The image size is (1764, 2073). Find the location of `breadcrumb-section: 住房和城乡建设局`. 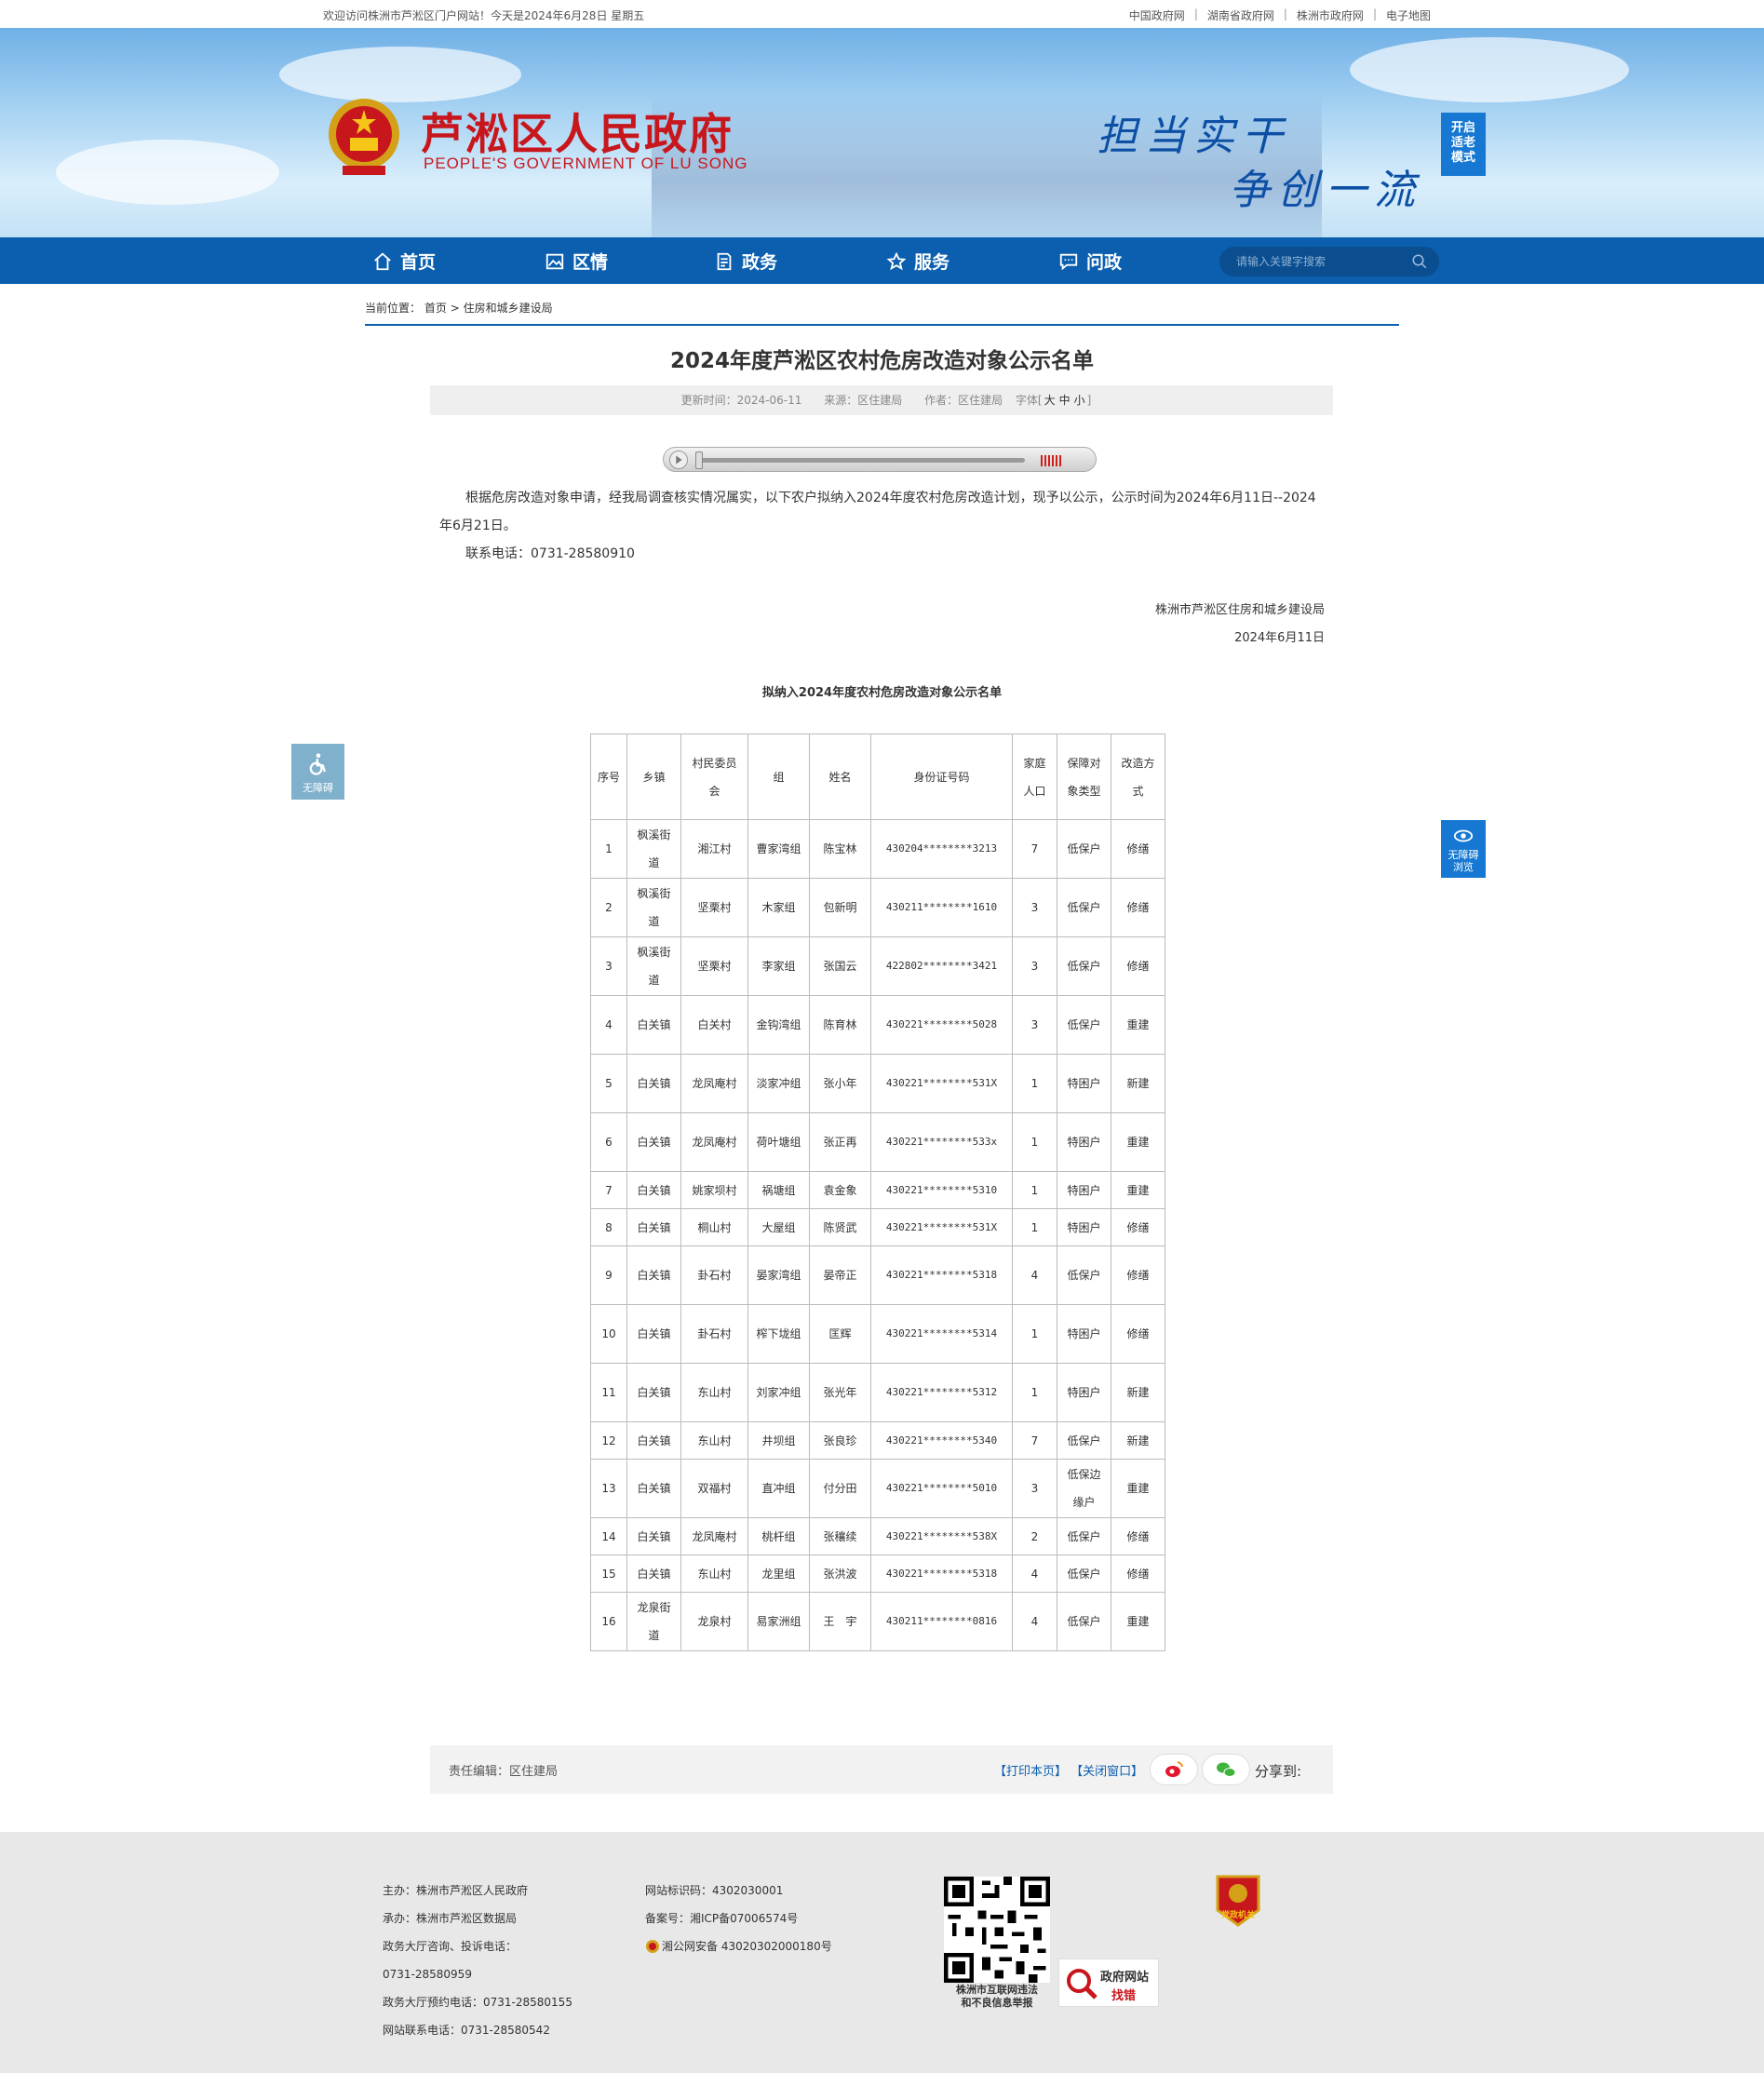

breadcrumb-section: 住房和城乡建设局 is located at coordinates (509, 308).